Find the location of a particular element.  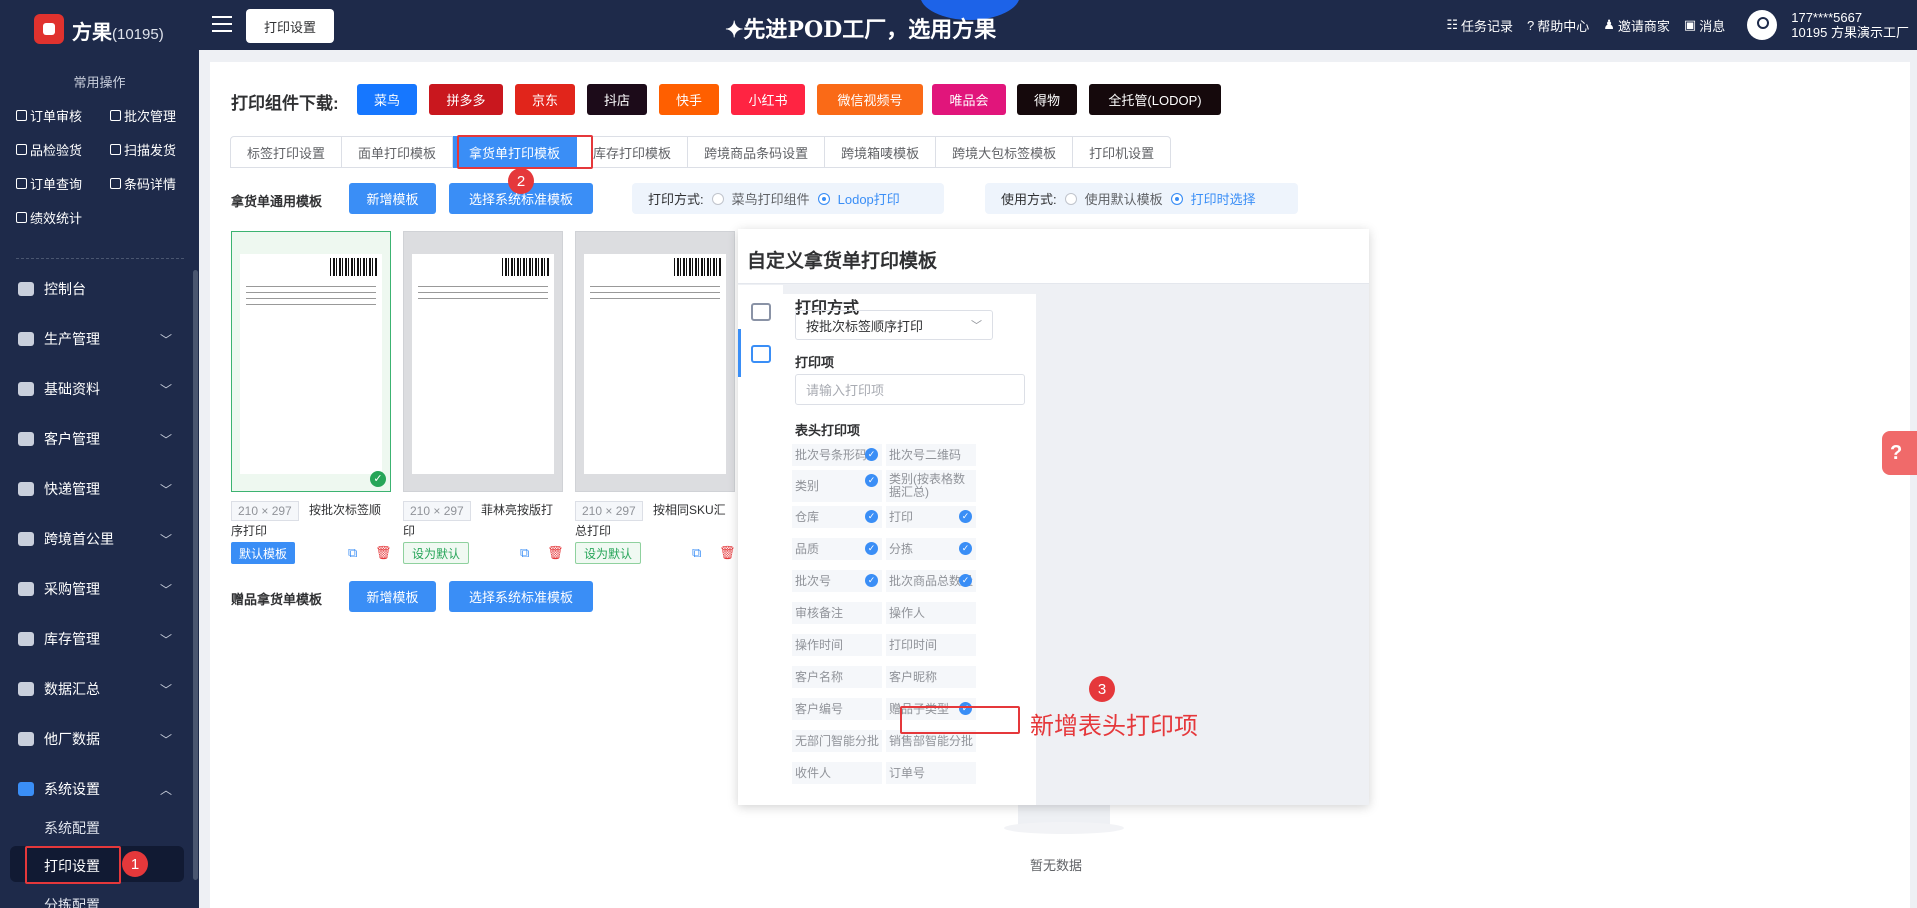

quick-scan-ship: 扫描发货 is located at coordinates (143, 149).